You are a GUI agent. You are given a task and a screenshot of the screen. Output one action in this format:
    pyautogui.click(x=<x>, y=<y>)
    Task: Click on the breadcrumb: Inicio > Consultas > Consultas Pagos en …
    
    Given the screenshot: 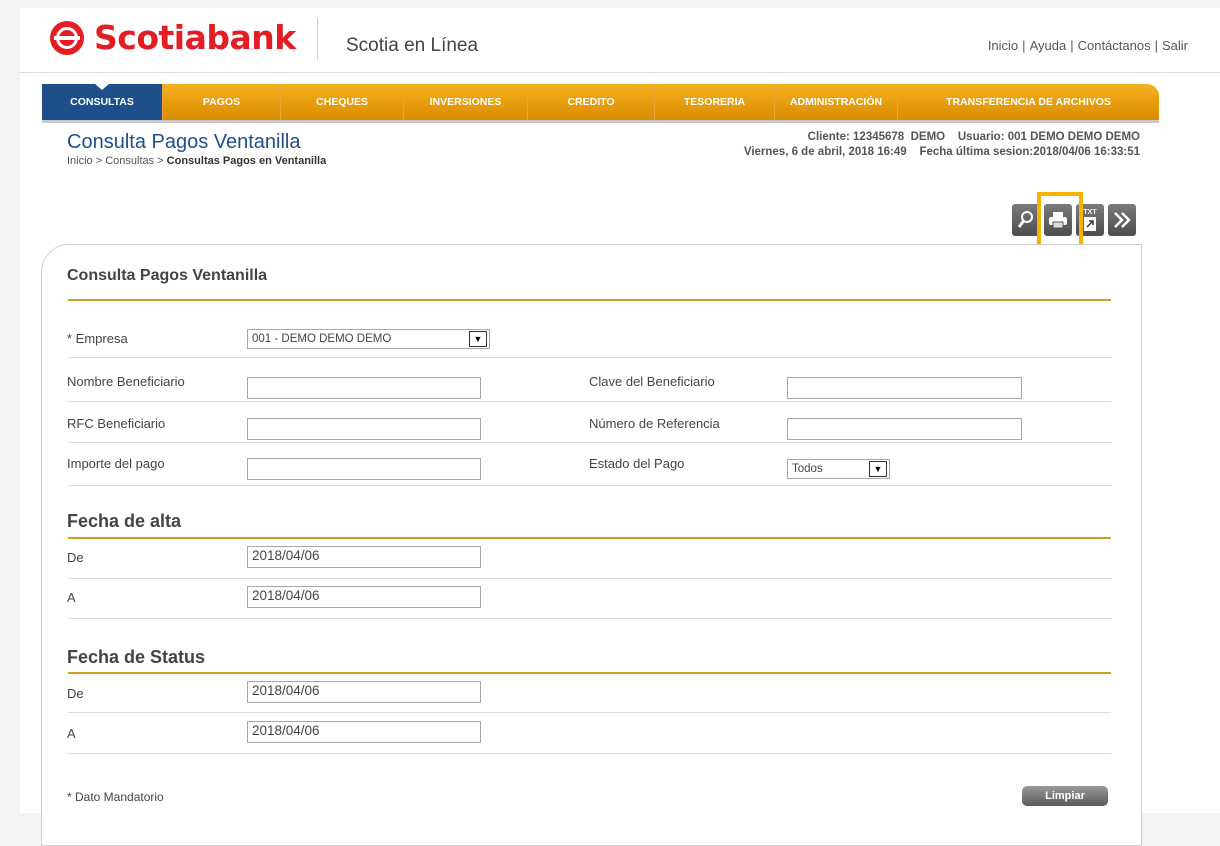 What is the action you would take?
    pyautogui.click(x=196, y=161)
    